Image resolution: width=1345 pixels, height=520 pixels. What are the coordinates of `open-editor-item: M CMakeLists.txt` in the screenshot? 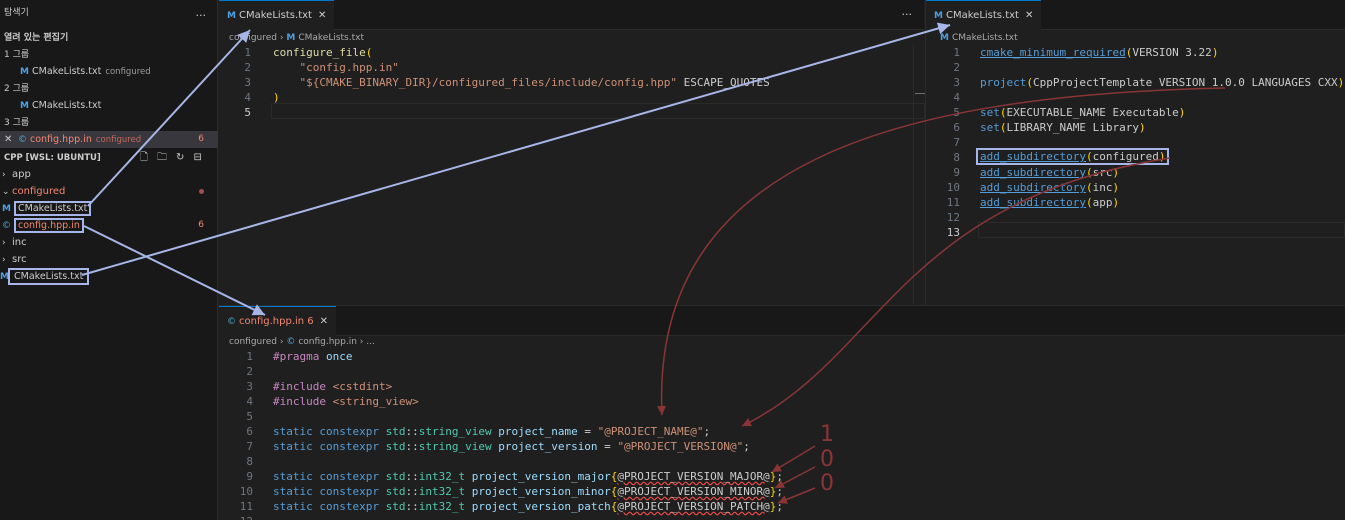 It's located at (109, 105).